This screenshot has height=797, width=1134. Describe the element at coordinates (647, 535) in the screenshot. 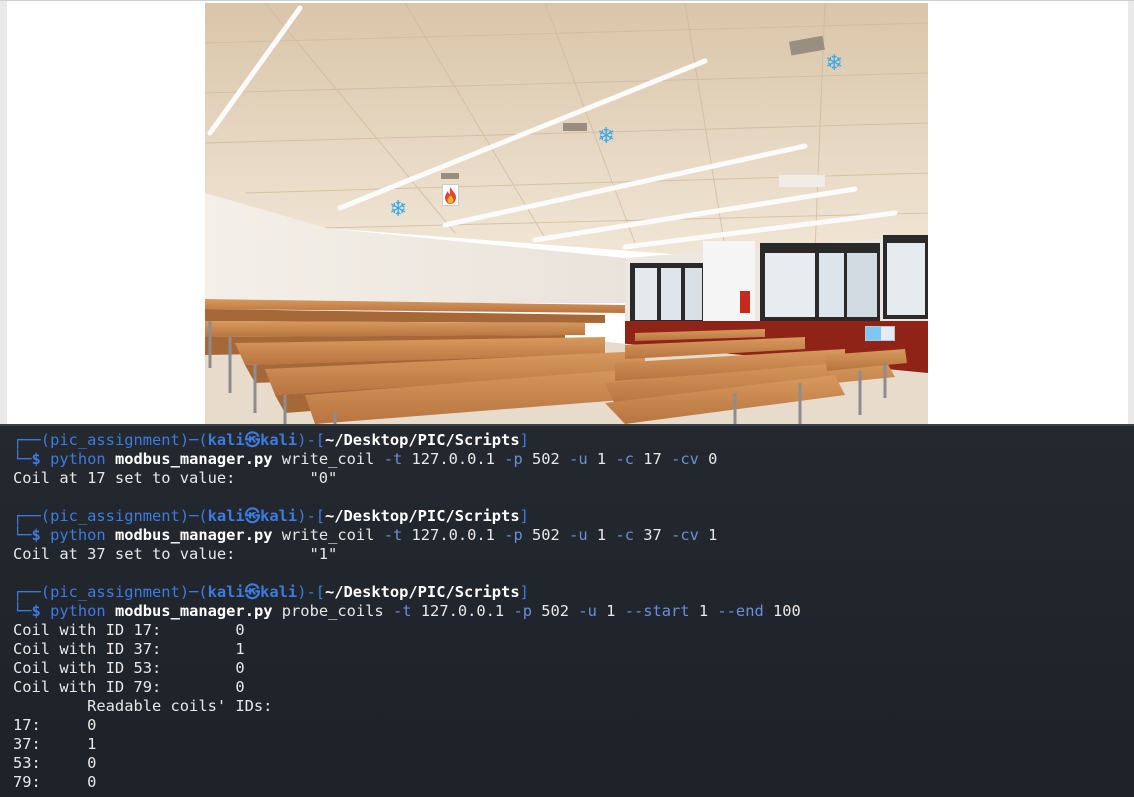

I see `command-value: 37` at that location.